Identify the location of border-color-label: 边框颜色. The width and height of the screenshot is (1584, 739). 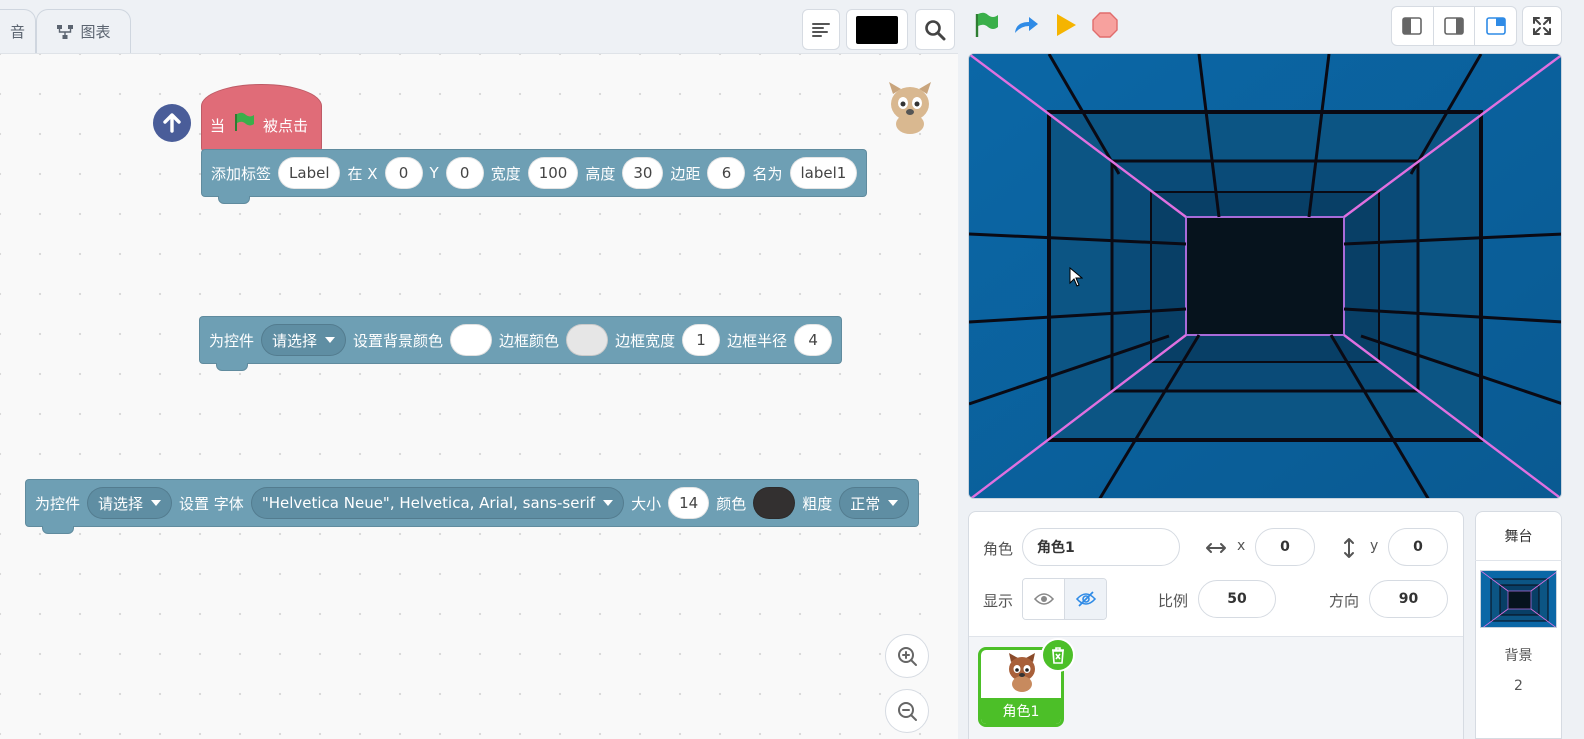
(529, 340).